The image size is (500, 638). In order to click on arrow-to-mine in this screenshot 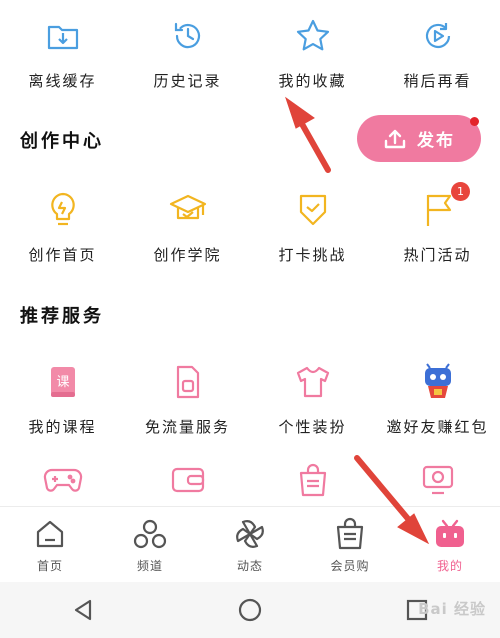, I will do `click(392, 500)`.